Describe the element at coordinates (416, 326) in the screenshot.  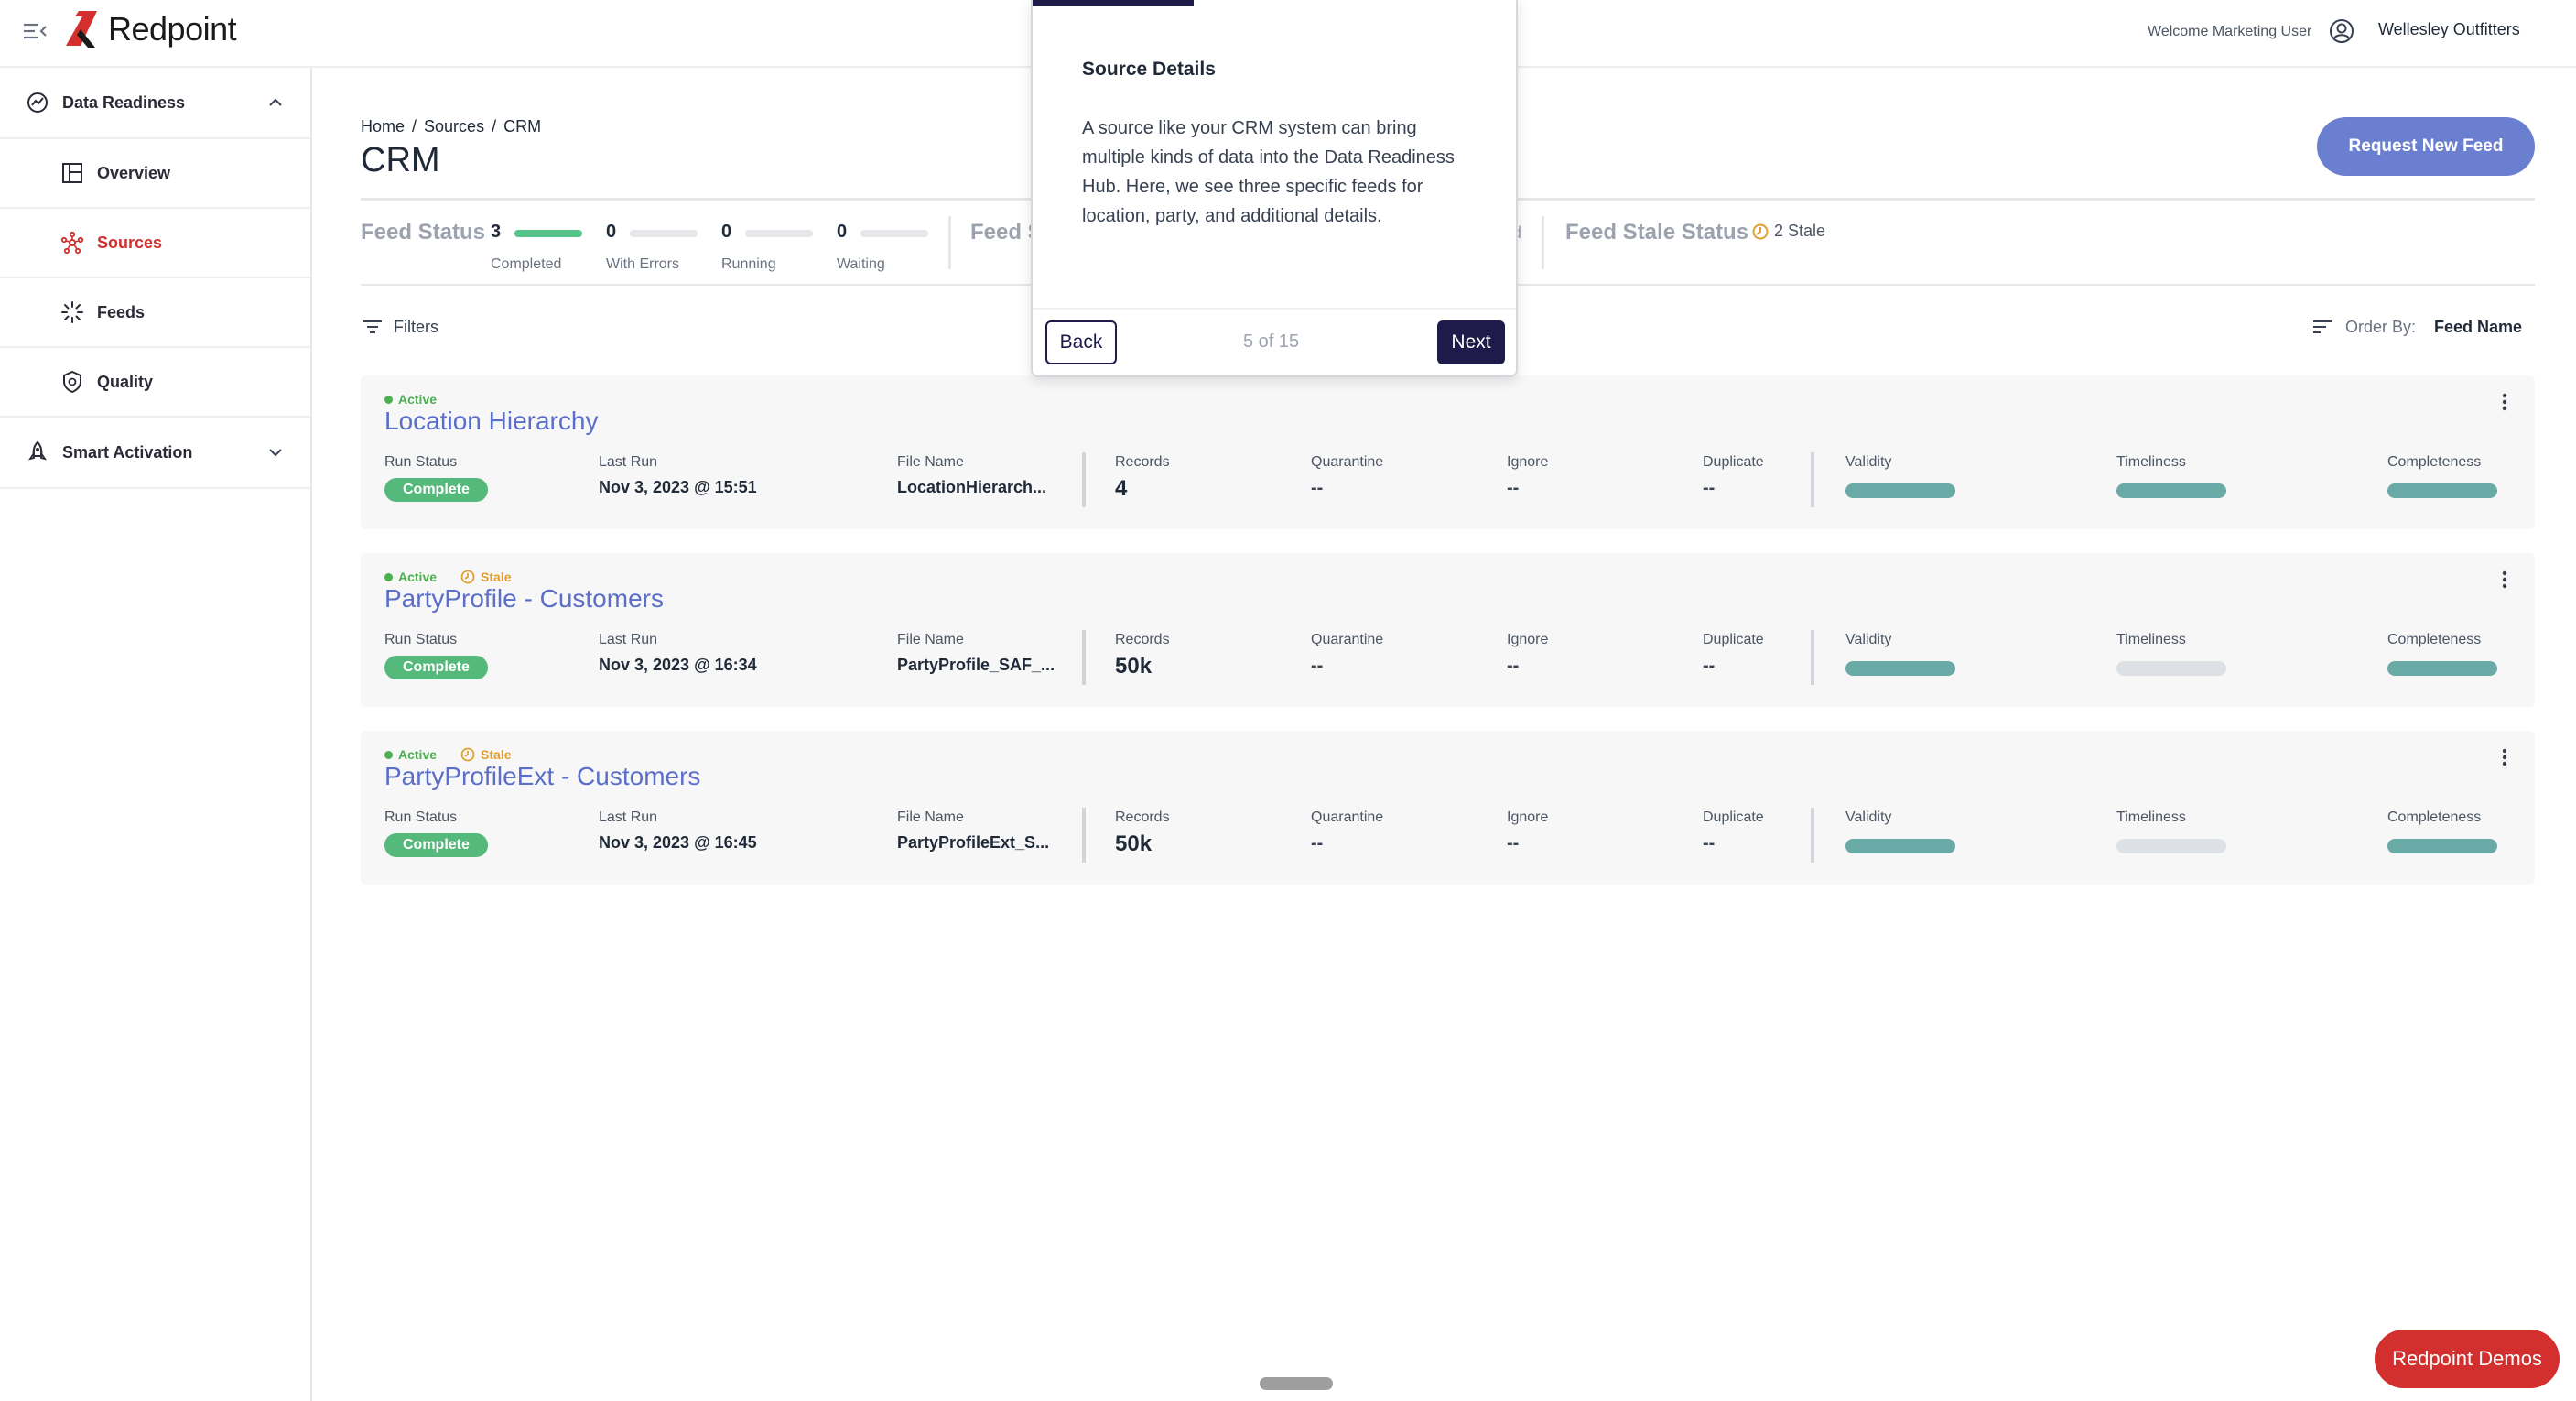
I see `filters-label: Filters` at that location.